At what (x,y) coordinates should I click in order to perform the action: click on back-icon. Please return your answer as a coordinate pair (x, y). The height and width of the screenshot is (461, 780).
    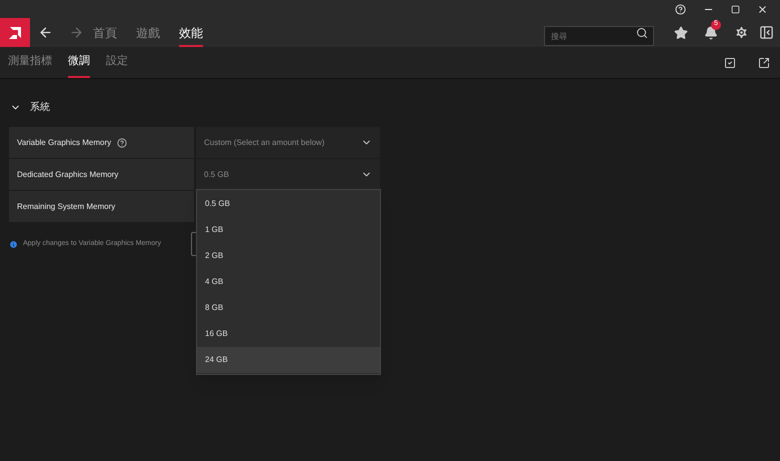
    Looking at the image, I should click on (45, 32).